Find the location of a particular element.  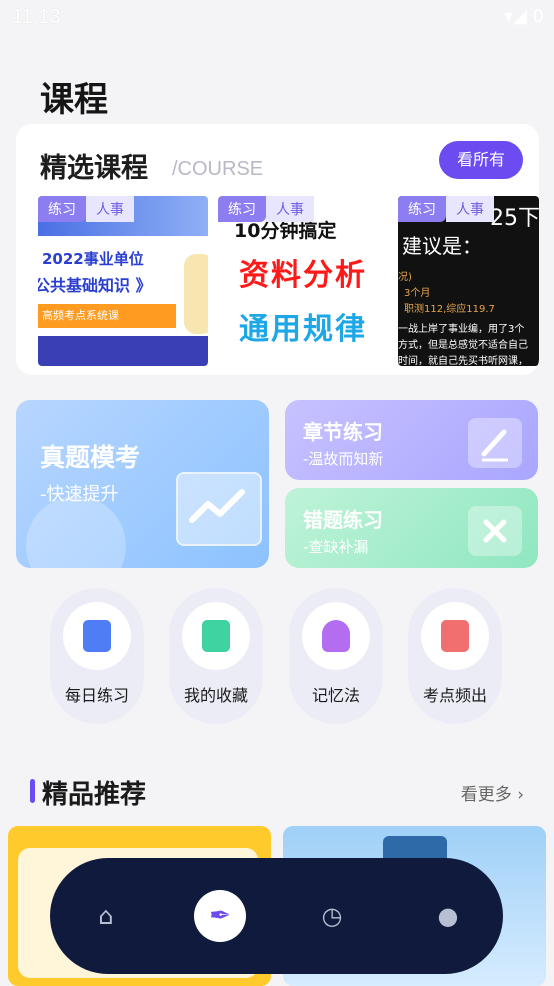

recommend-title: 精品推荐 is located at coordinates (94, 795).